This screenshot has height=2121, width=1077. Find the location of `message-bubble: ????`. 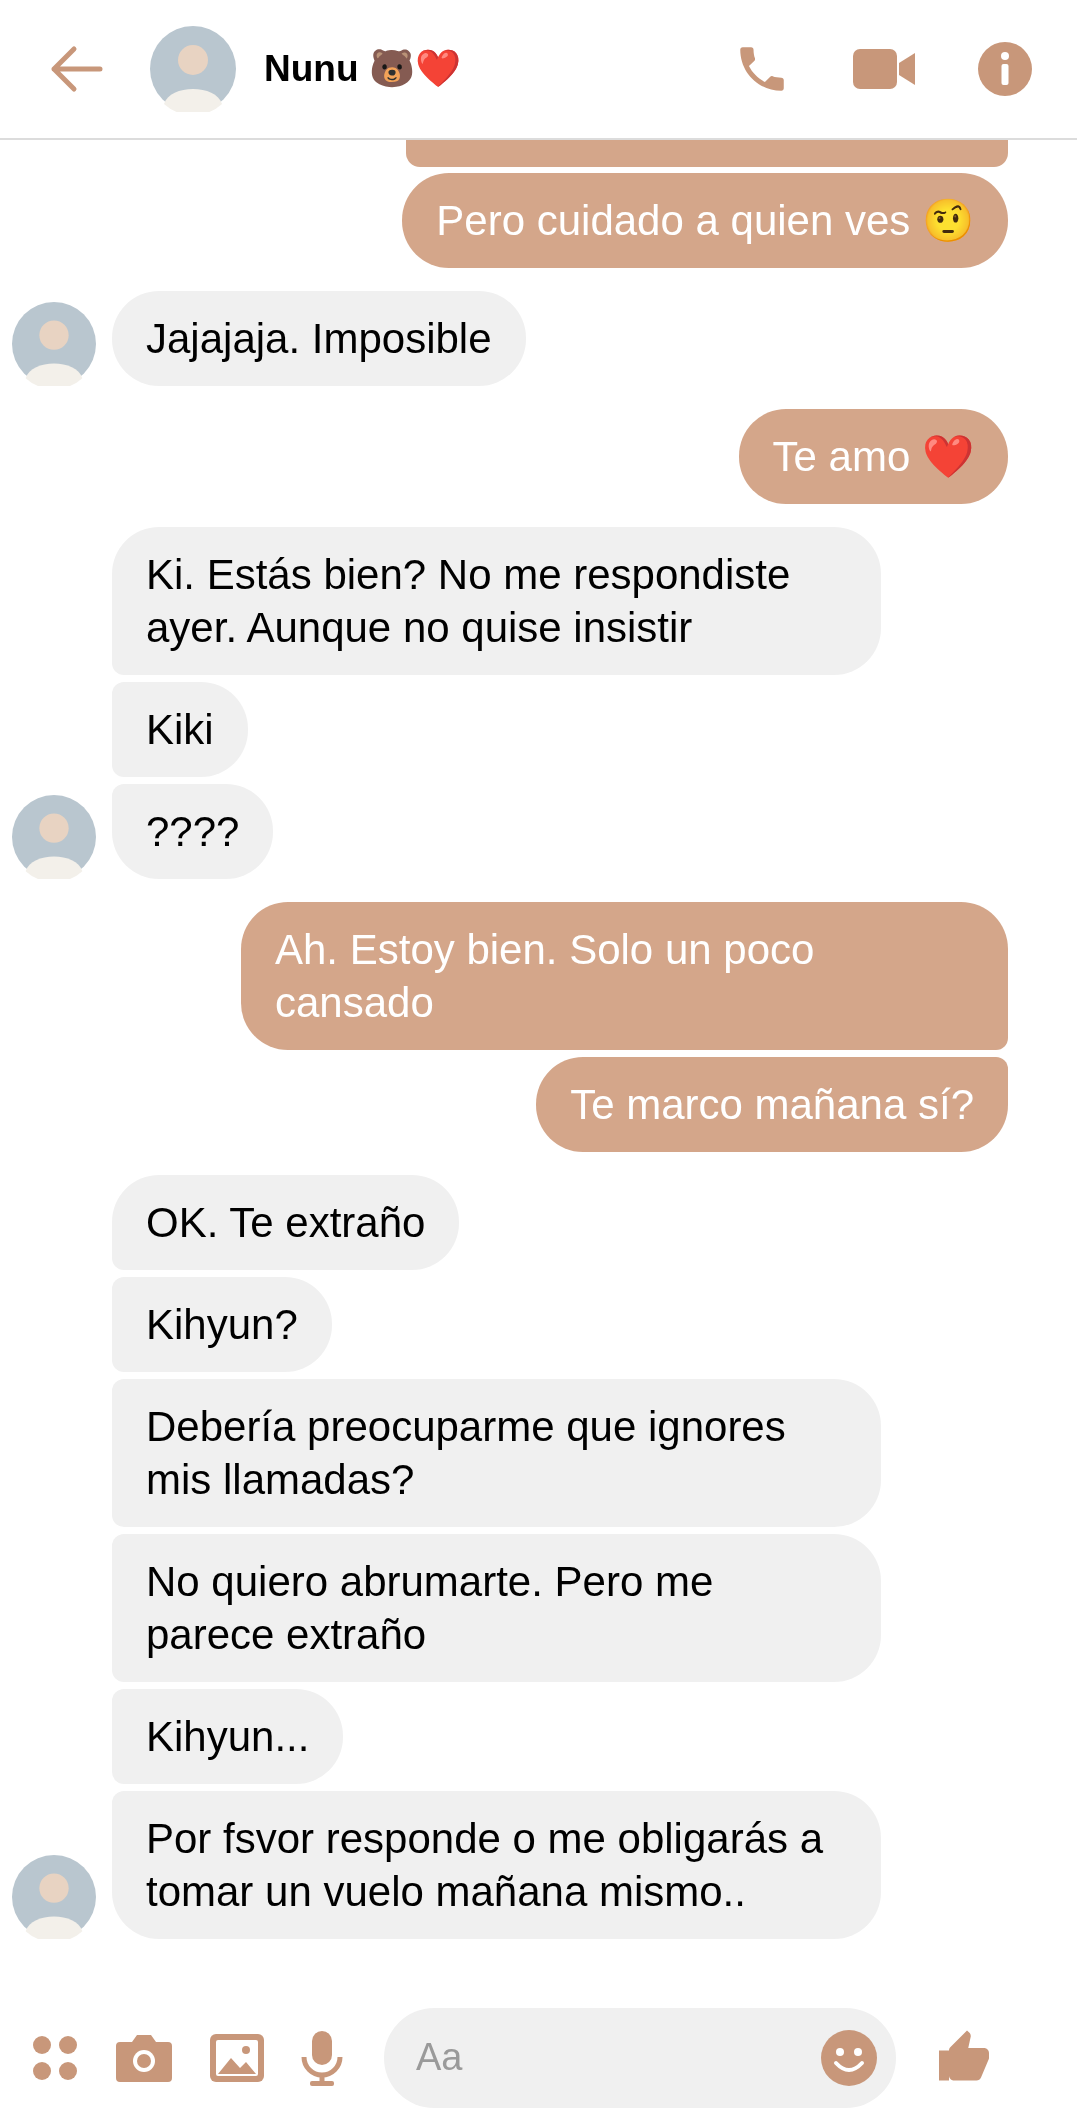

message-bubble: ???? is located at coordinates (193, 831).